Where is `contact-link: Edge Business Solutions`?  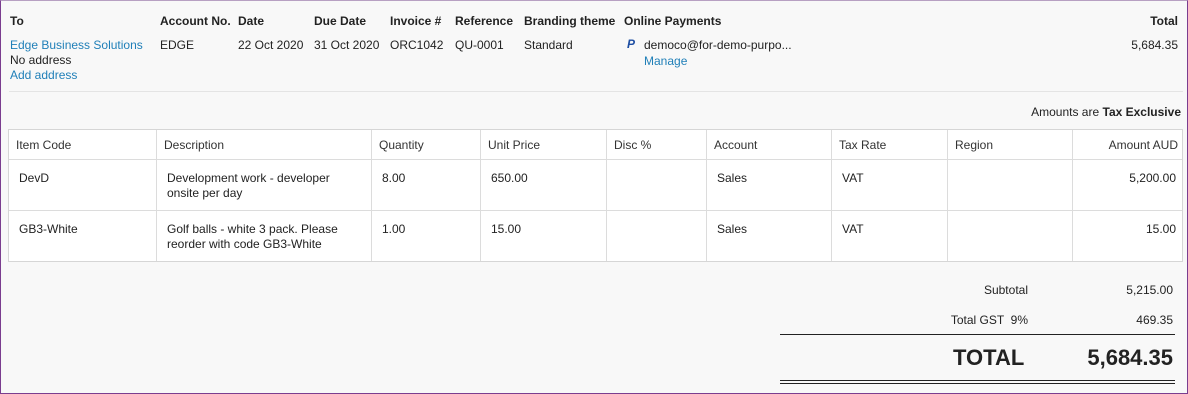
contact-link: Edge Business Solutions is located at coordinates (76, 45).